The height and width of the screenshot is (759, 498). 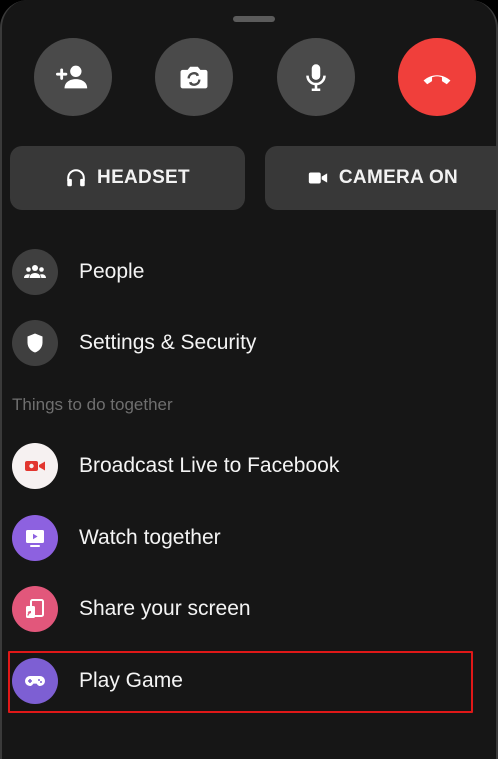 I want to click on headset-label: HEADSET, so click(x=143, y=177).